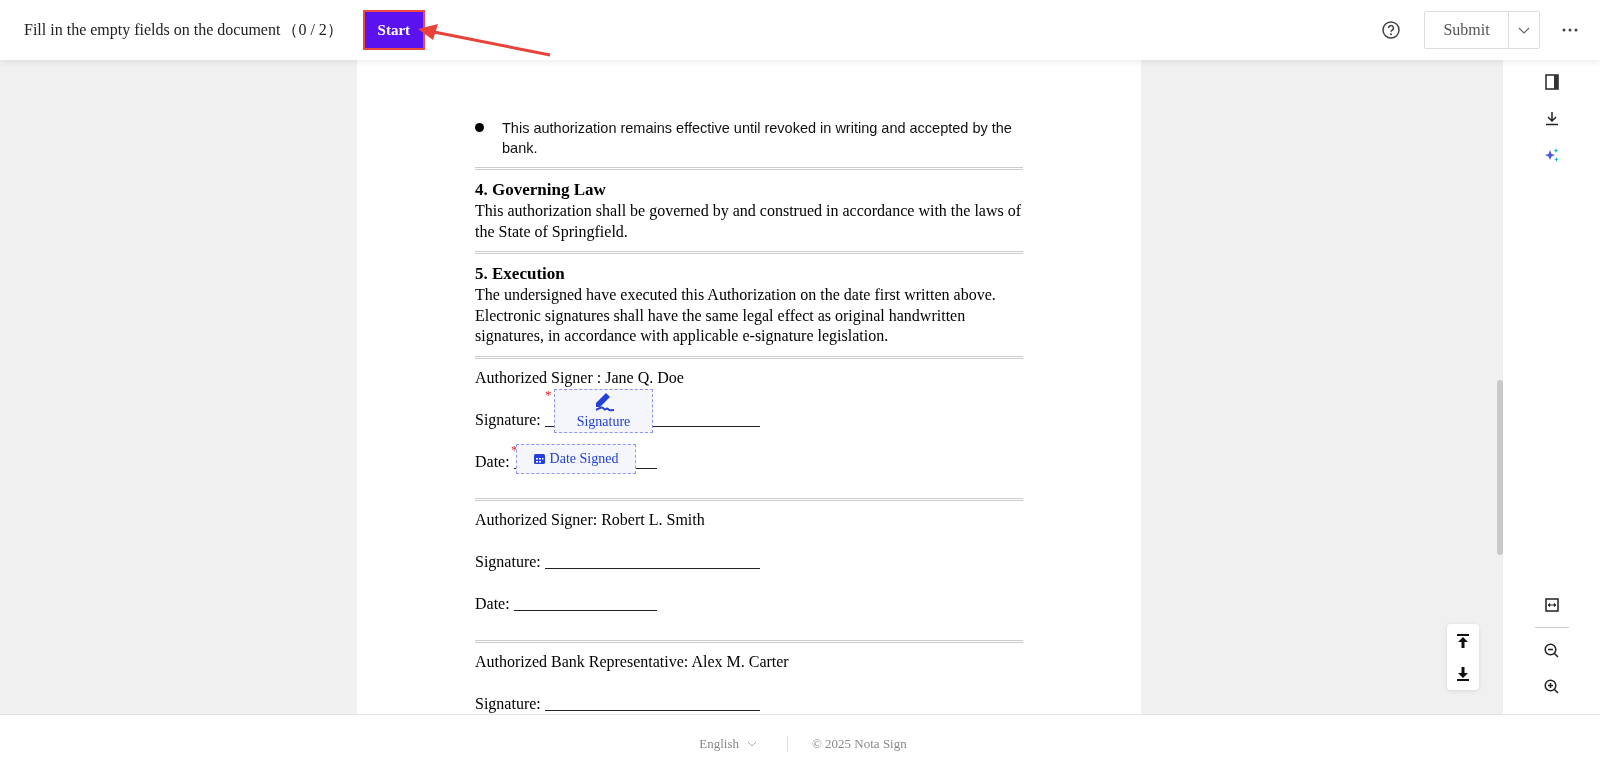  Describe the element at coordinates (749, 221) in the screenshot. I see `section-text: This authorization shall be governed by and construed in accordance with the laws of the State of Springfield.` at that location.